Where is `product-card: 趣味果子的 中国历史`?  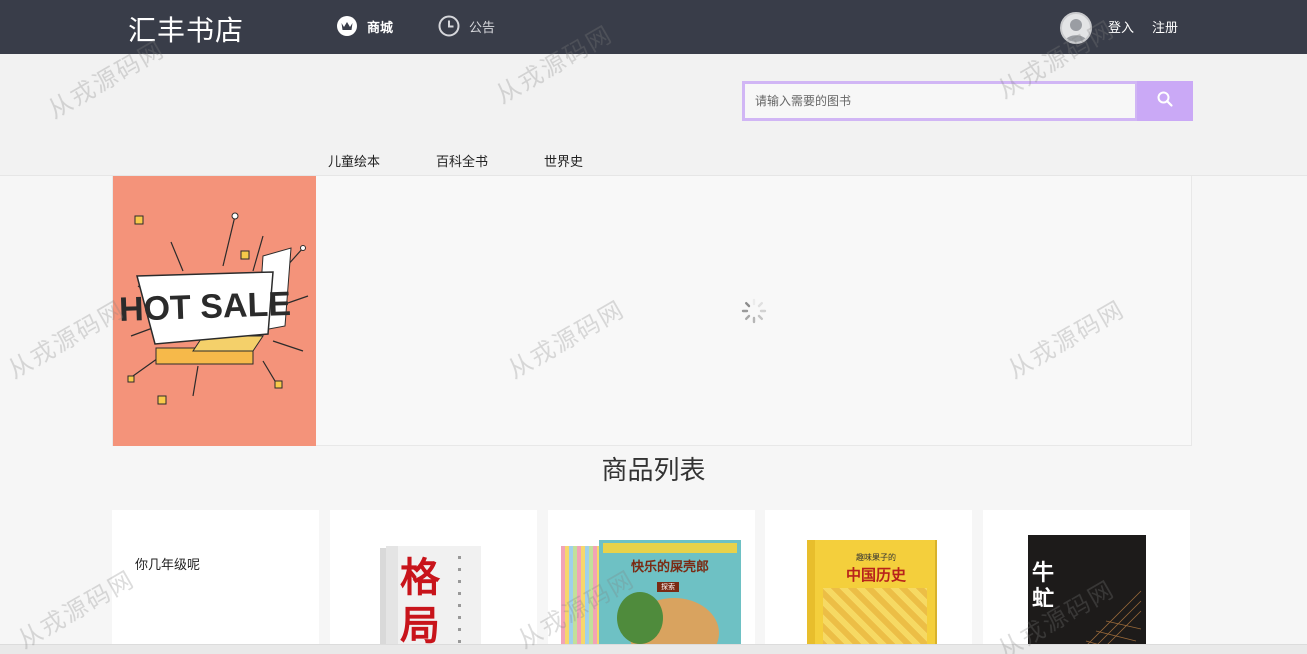 product-card: 趣味果子的 中国历史 is located at coordinates (868, 582).